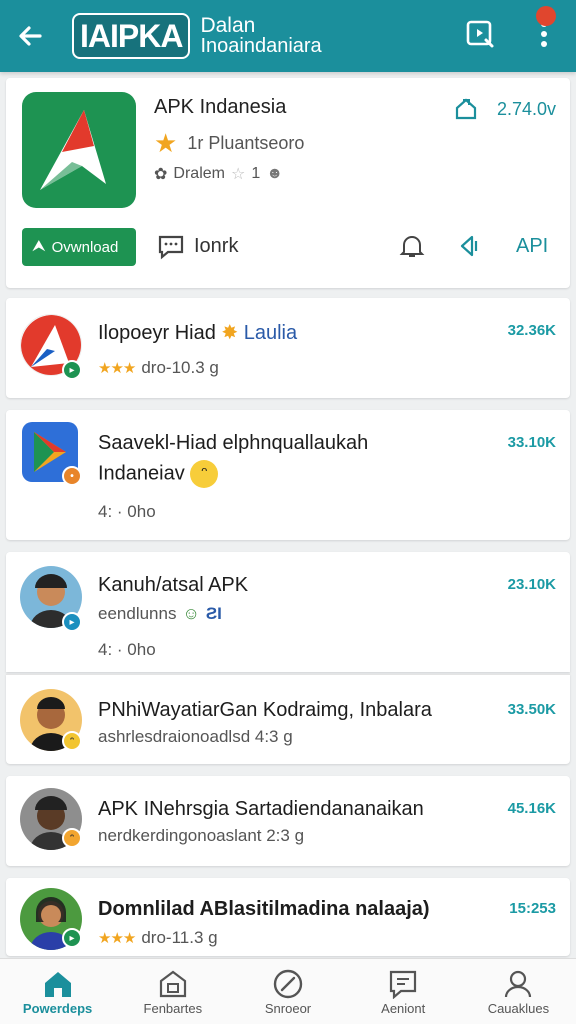  I want to click on comment-button: Ionrk, so click(197, 246).